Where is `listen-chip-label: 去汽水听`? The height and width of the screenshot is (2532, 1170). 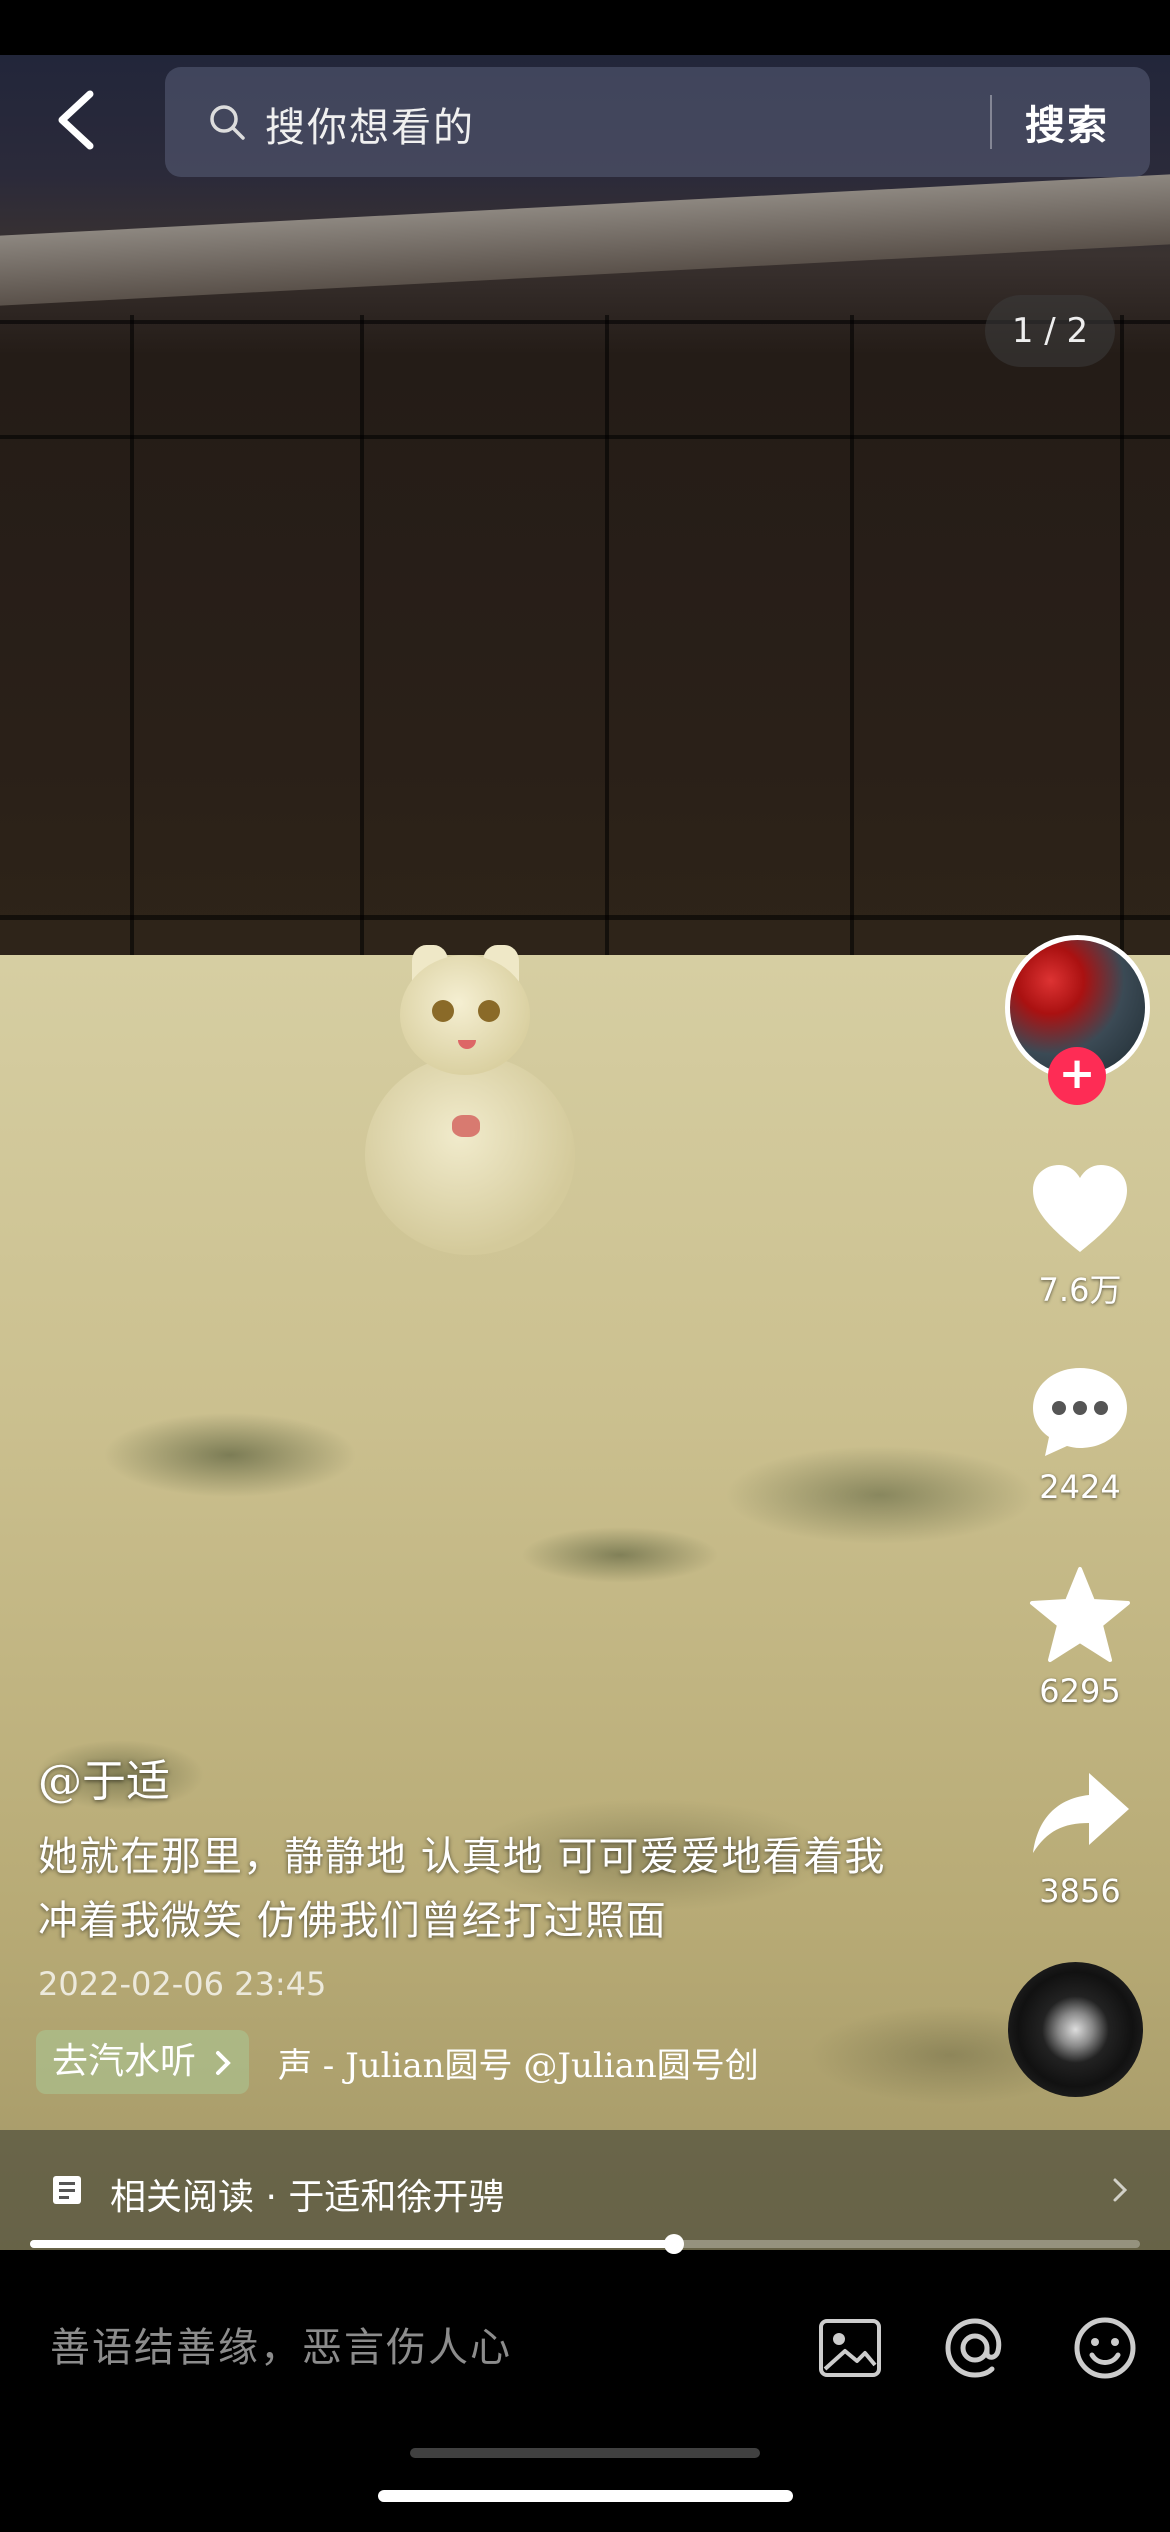
listen-chip-label: 去汽水听 is located at coordinates (124, 2061).